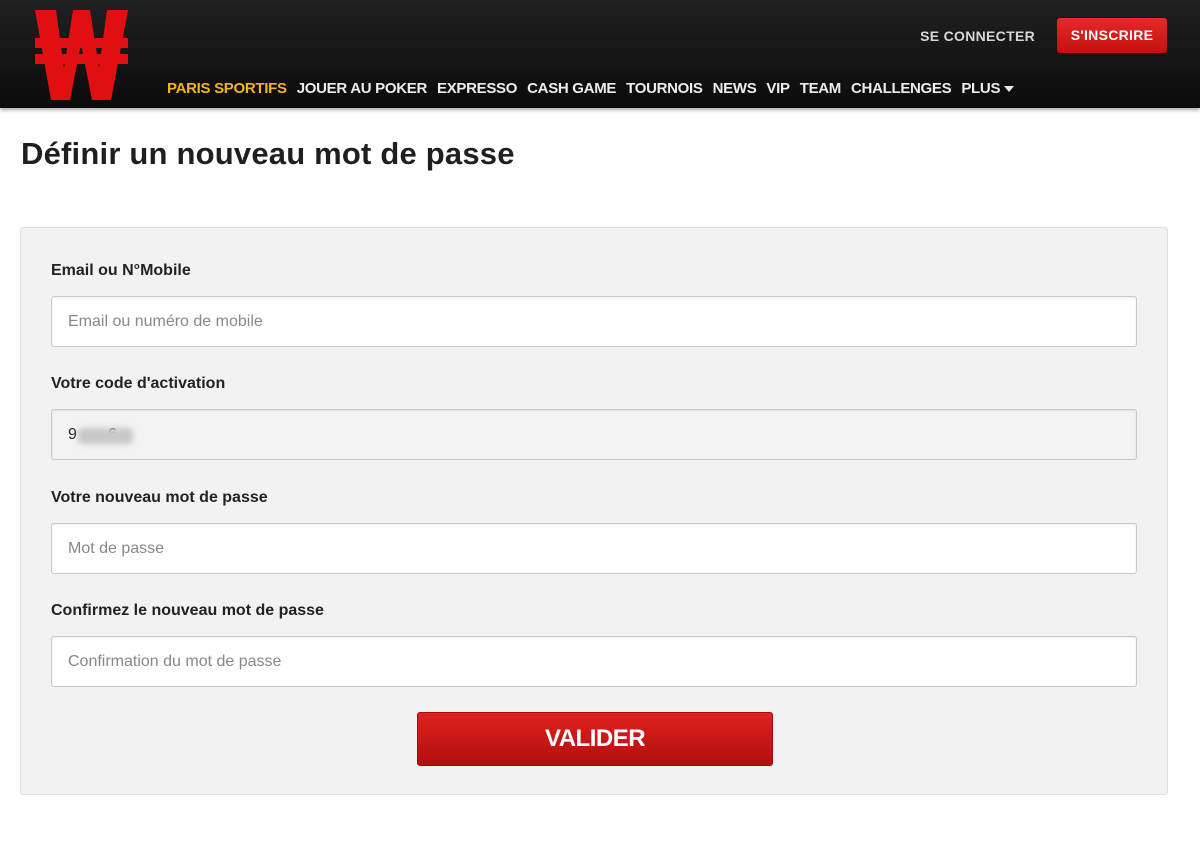 The height and width of the screenshot is (842, 1200). Describe the element at coordinates (594, 548) in the screenshot. I see `new-password-field` at that location.